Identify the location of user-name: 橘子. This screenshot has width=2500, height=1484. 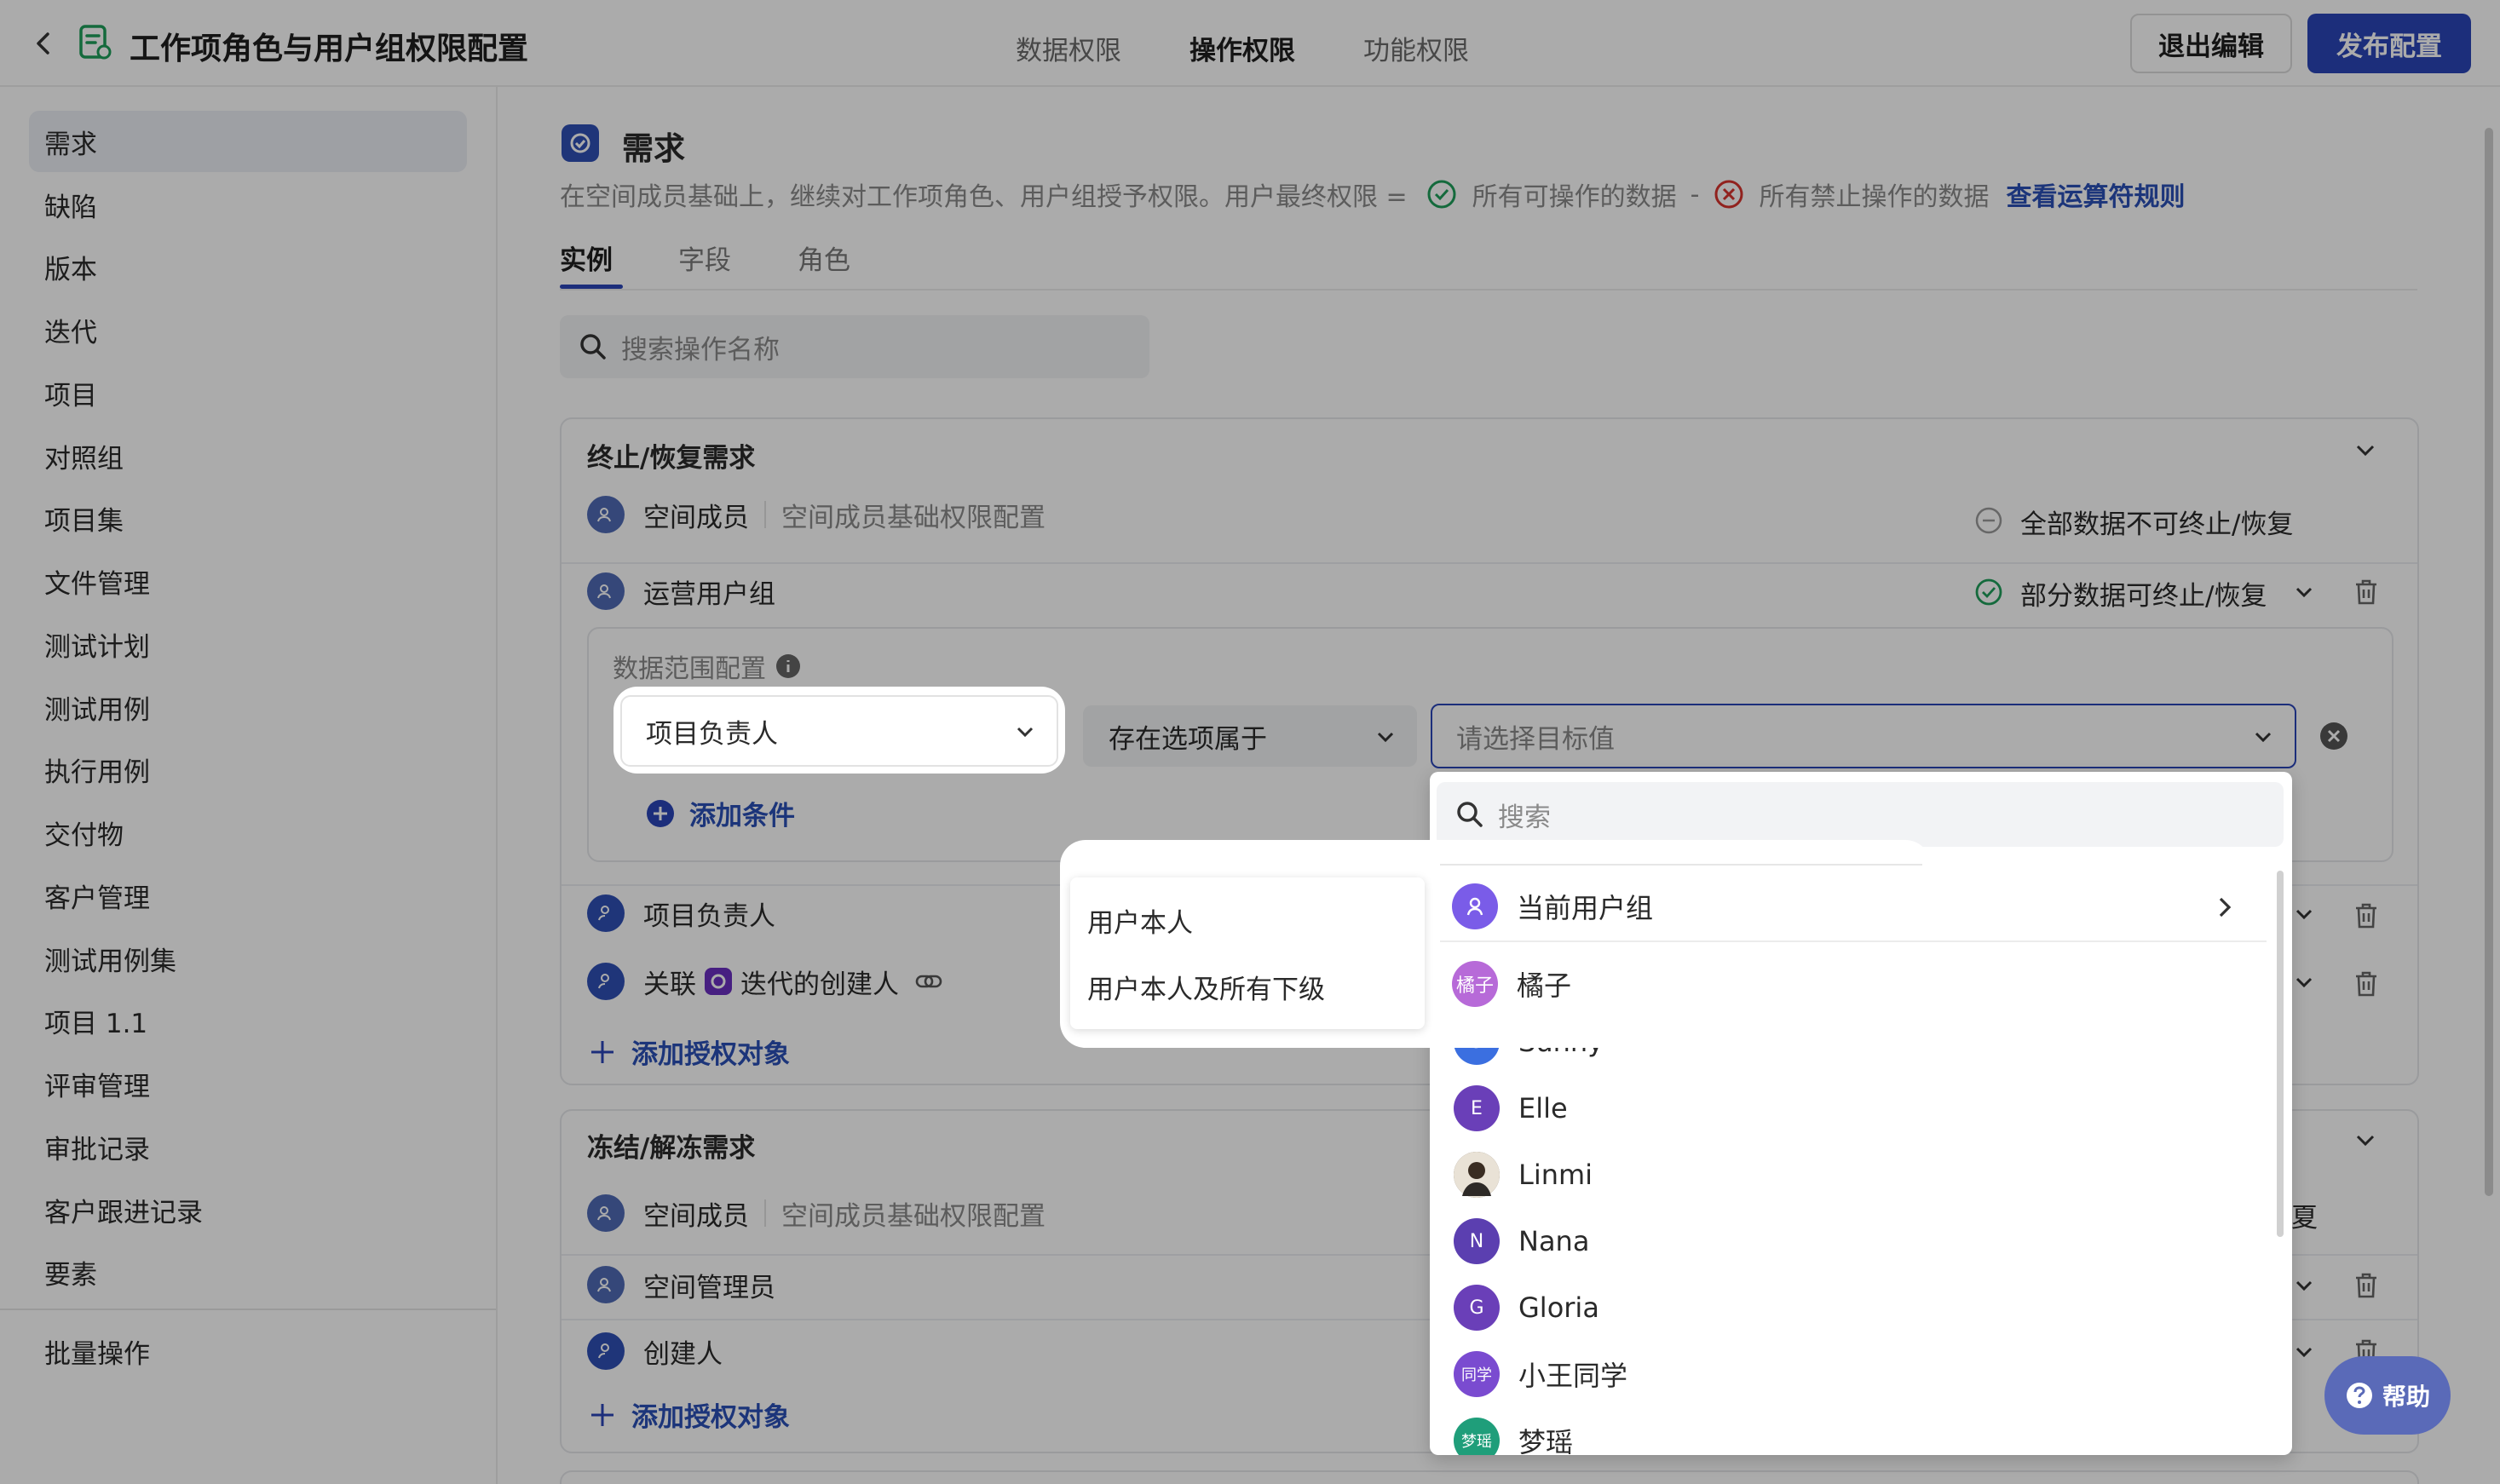
(1544, 985).